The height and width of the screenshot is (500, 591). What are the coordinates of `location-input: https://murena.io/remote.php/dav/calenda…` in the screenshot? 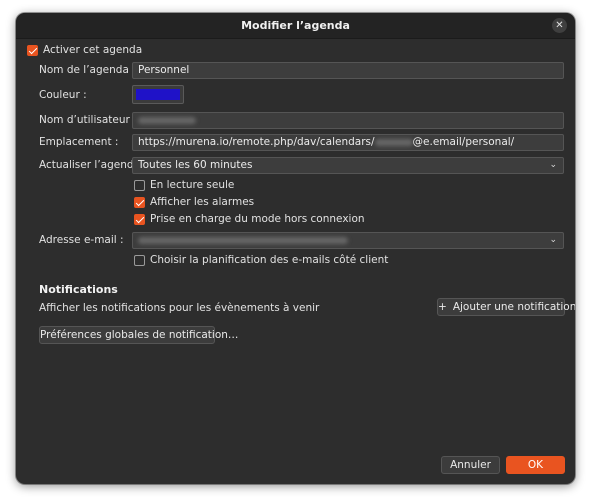 It's located at (348, 142).